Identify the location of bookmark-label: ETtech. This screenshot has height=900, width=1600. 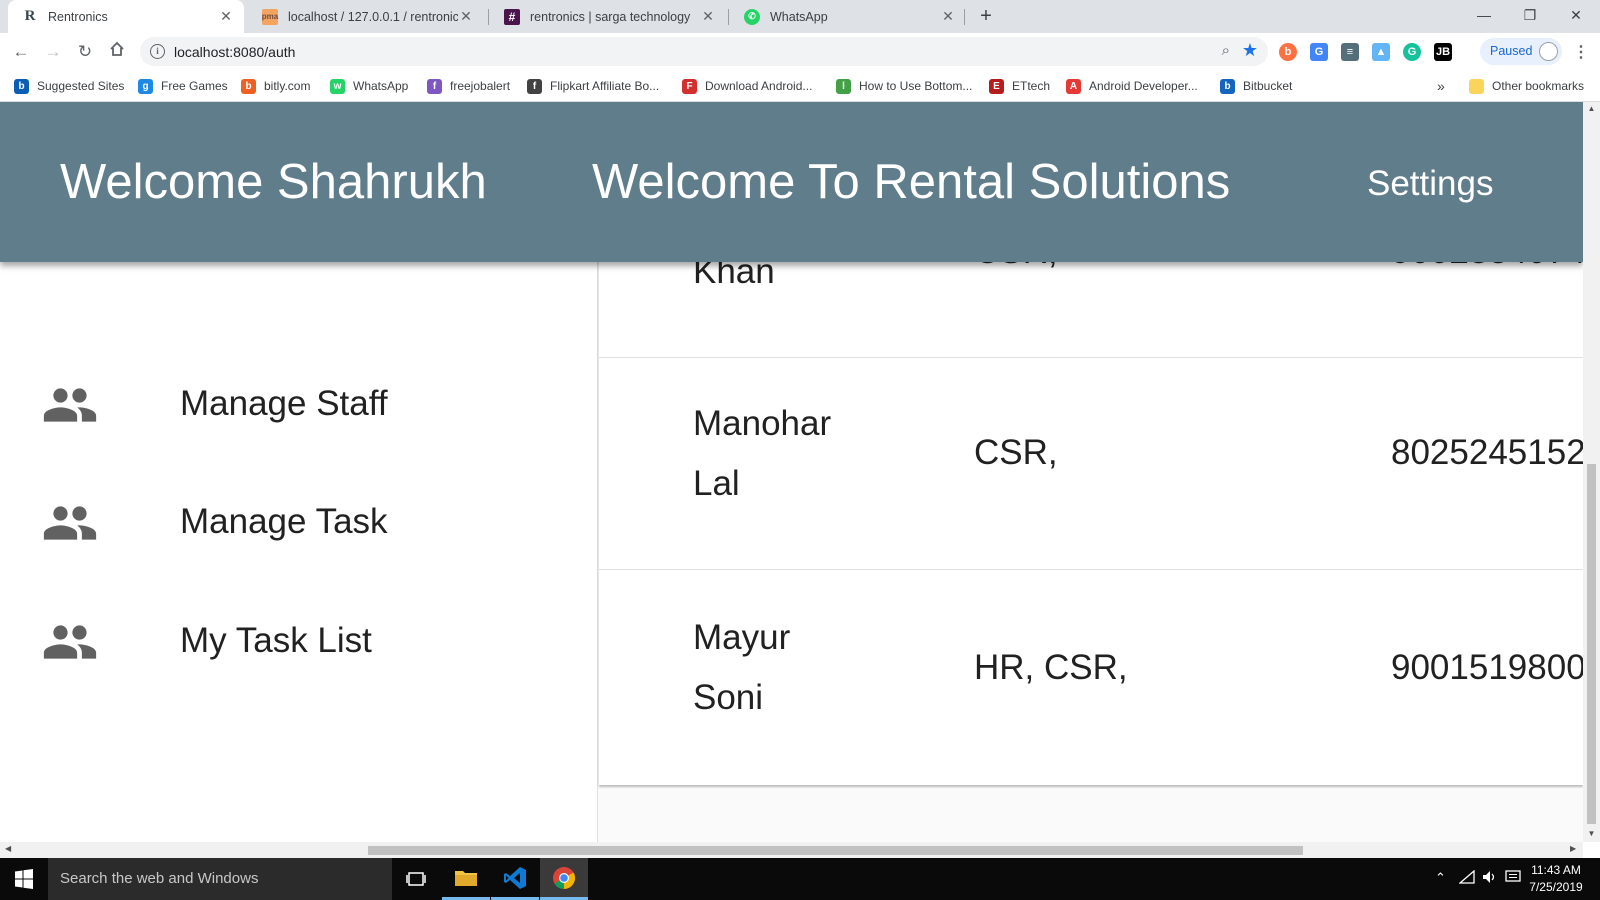
(1031, 86).